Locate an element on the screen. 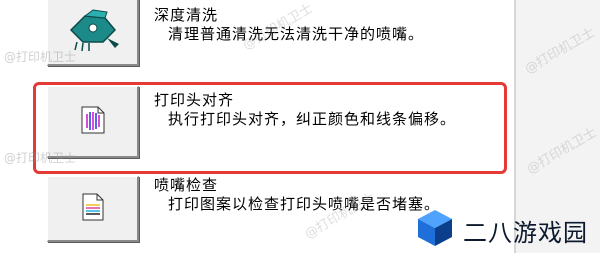  deep-clean-description: 清理普通清洗无法清洗干净的喷嘴。 is located at coordinates (296, 34).